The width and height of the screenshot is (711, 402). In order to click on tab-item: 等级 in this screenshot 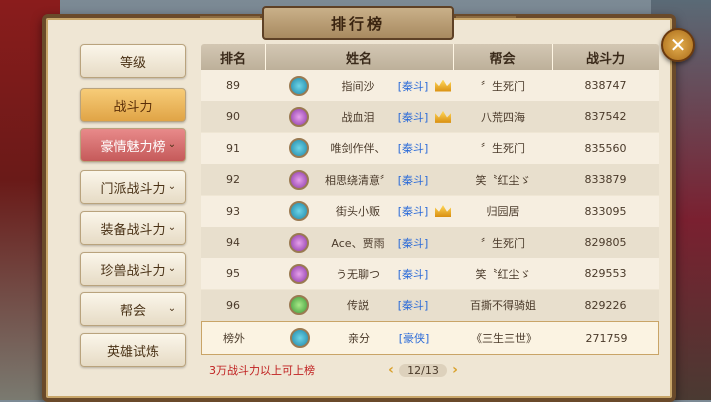, I will do `click(133, 61)`.